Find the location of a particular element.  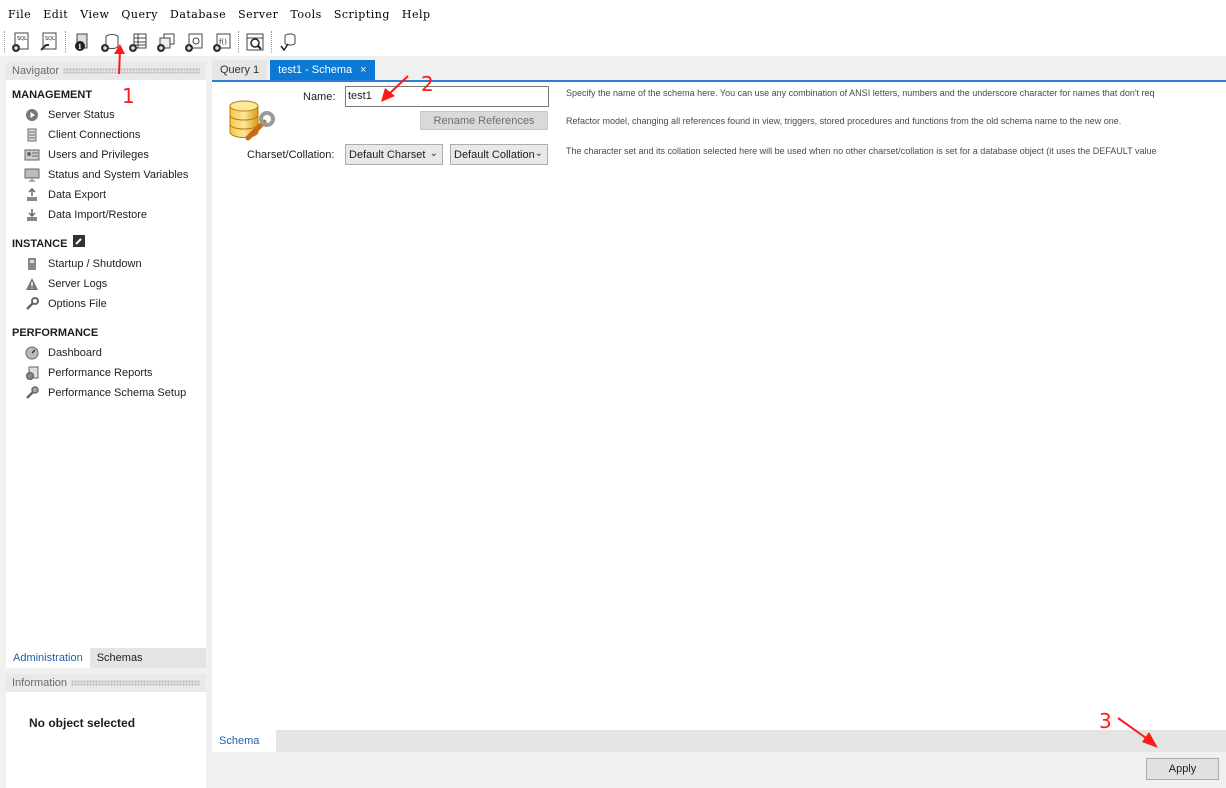

no-object-text: No object selected is located at coordinates (82, 723).